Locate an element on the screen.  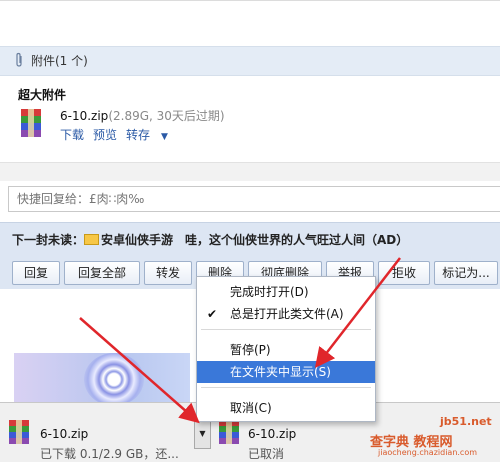
chevron-down-icon: ▼ is located at coordinates (164, 137).